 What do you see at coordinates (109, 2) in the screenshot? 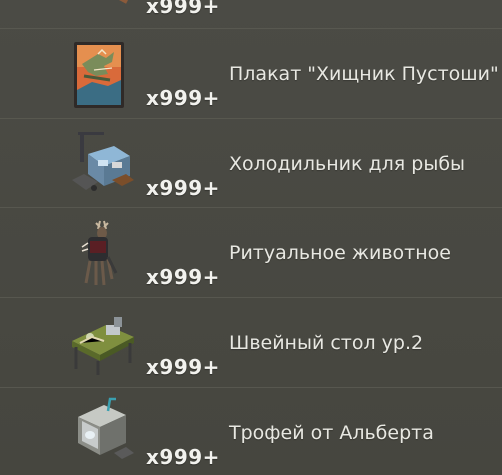
I see `item-icon-partial` at bounding box center [109, 2].